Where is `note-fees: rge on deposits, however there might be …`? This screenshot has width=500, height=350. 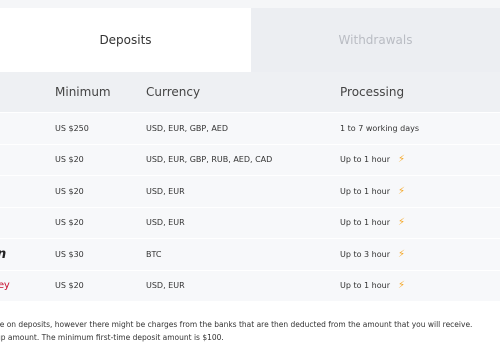 note-fees: rge on deposits, however there might be … is located at coordinates (236, 324).